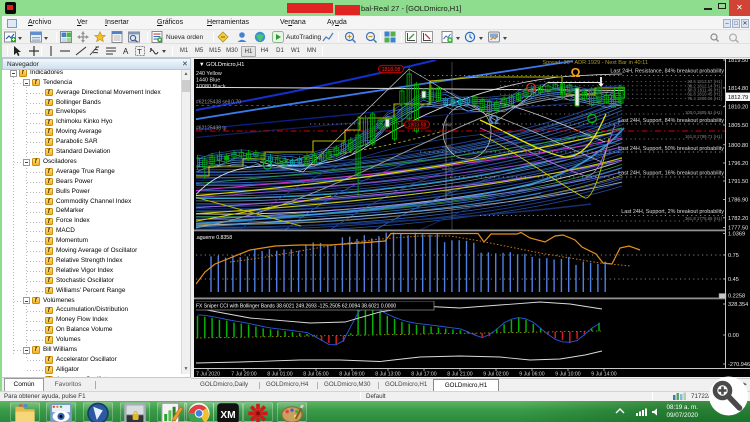 The image size is (750, 422). Describe the element at coordinates (209, 74) in the screenshot. I see `svg-text: 240 Yellow` at that location.